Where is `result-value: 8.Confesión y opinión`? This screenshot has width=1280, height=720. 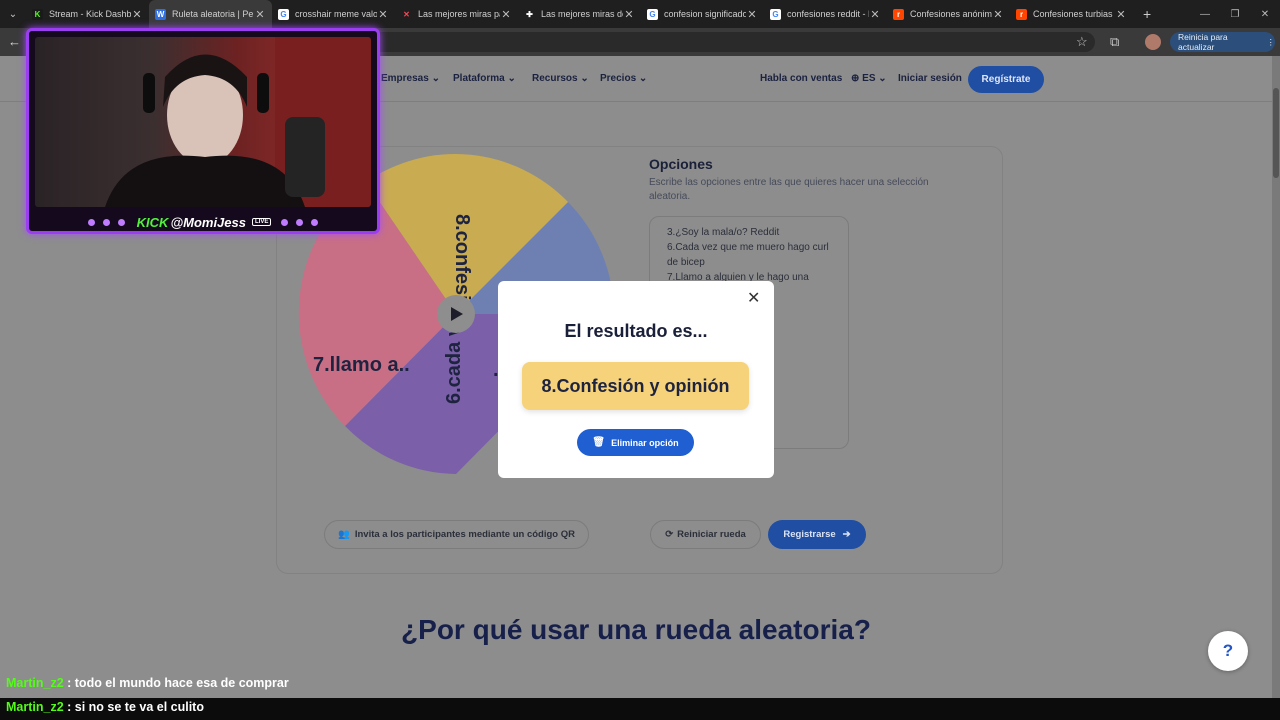
result-value: 8.Confesión y opinión is located at coordinates (635, 386).